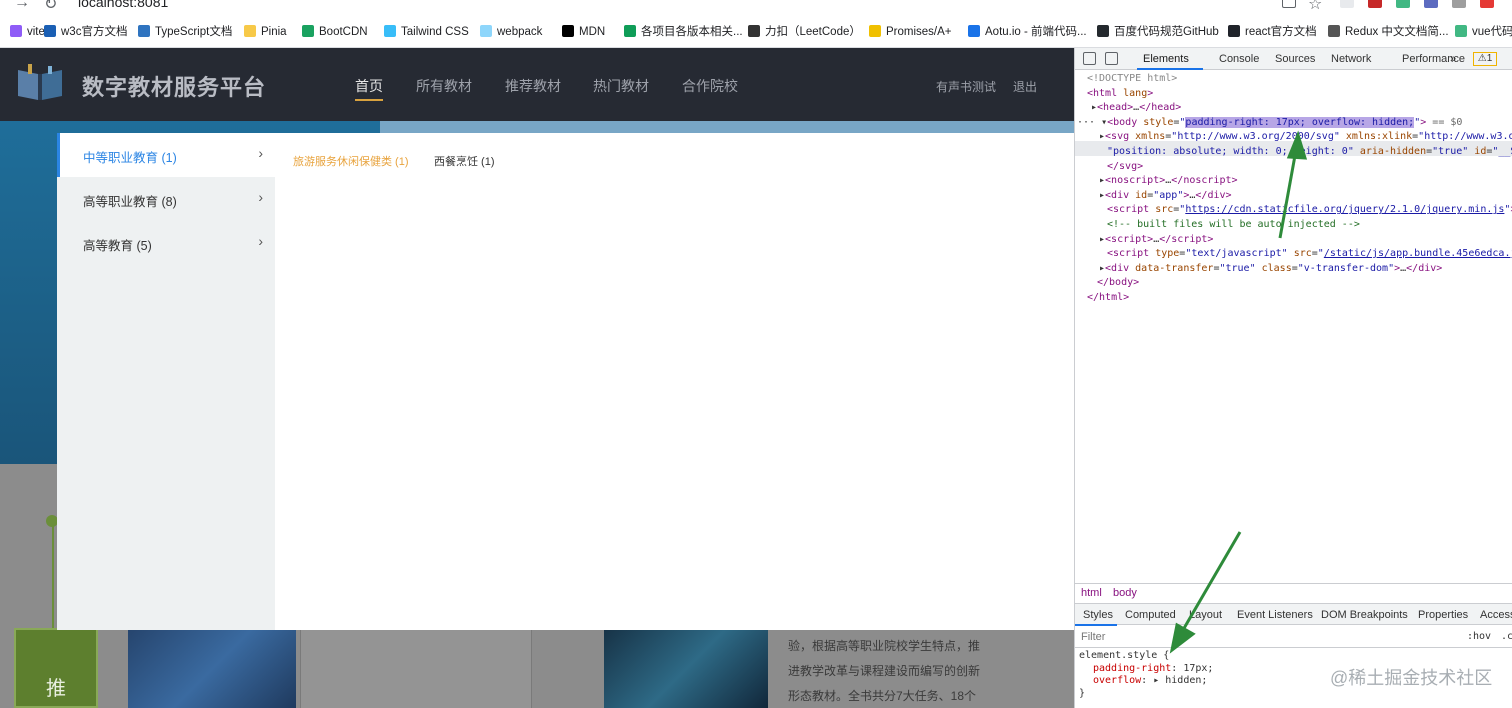 This screenshot has width=1512, height=708. What do you see at coordinates (592, 32) in the screenshot?
I see `bookmark-label: MDN` at bounding box center [592, 32].